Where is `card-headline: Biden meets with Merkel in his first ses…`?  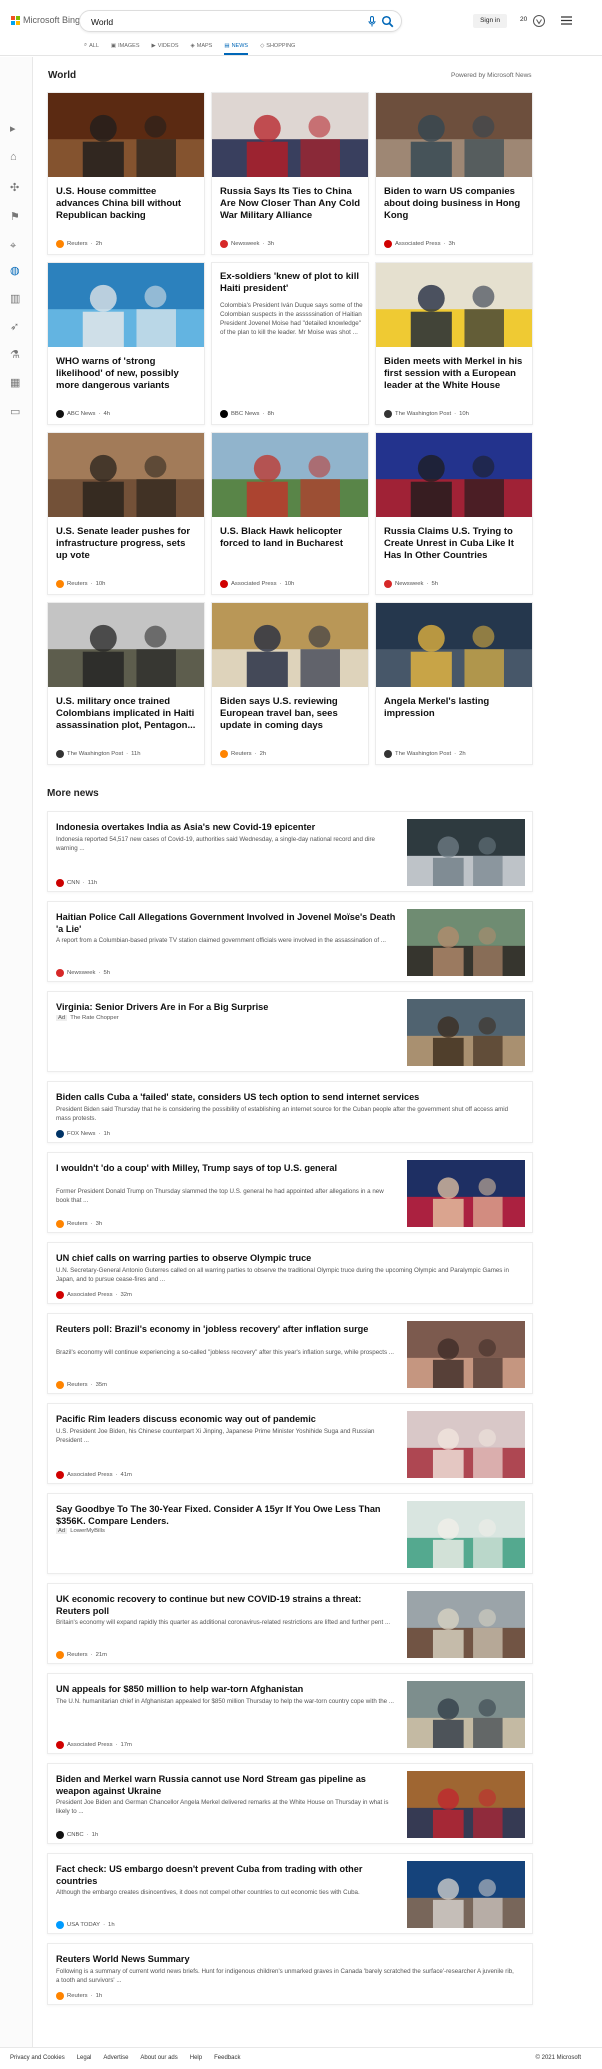
card-headline: Biden meets with Merkel in his first ses… is located at coordinates (455, 374).